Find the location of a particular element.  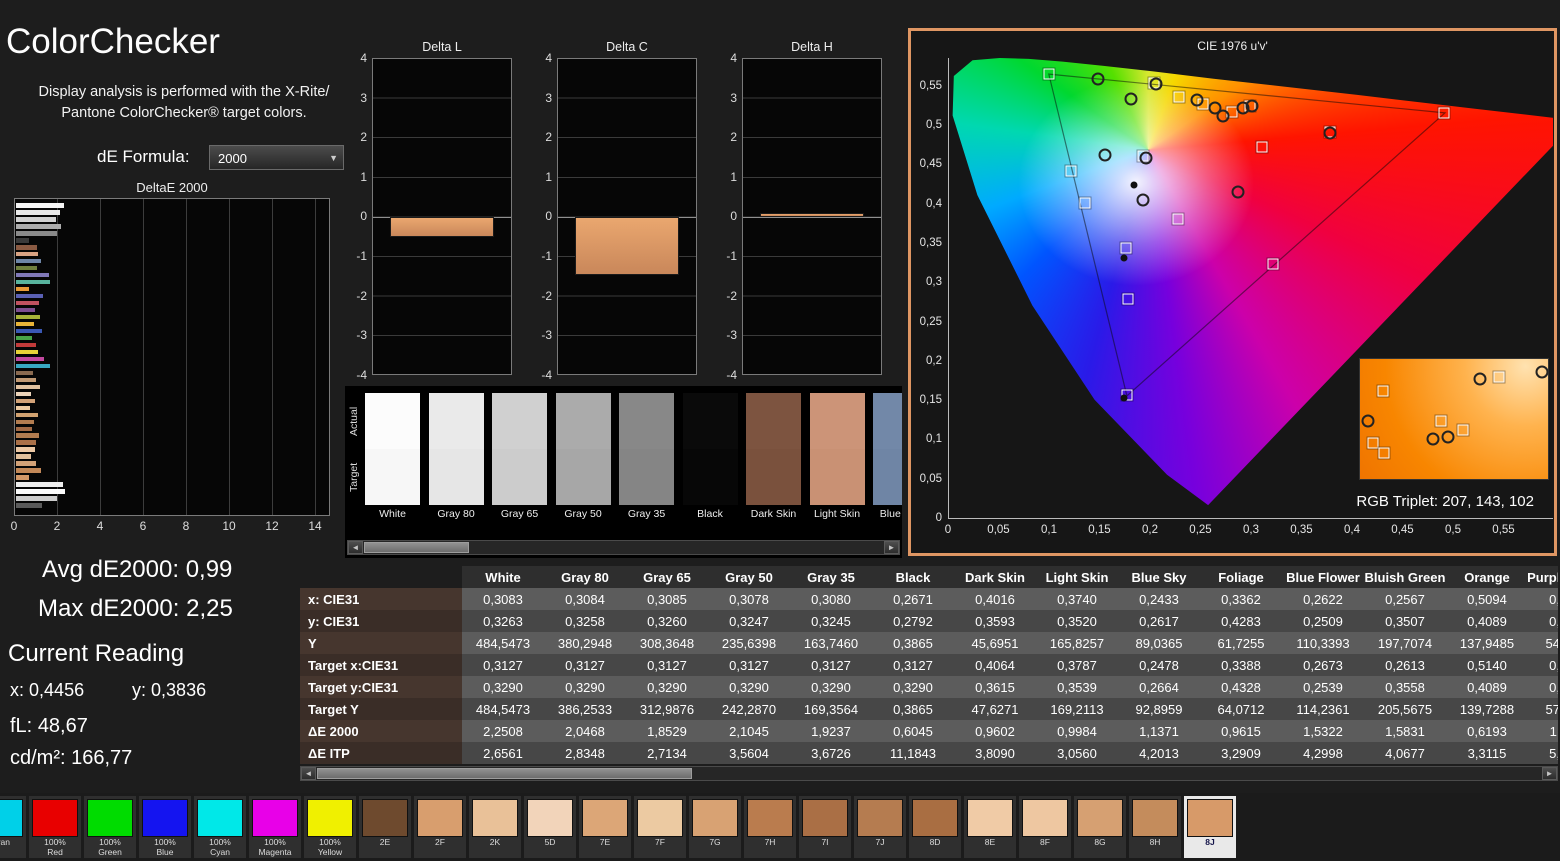

patch-label-line2: 7G is located at coordinates (715, 842).